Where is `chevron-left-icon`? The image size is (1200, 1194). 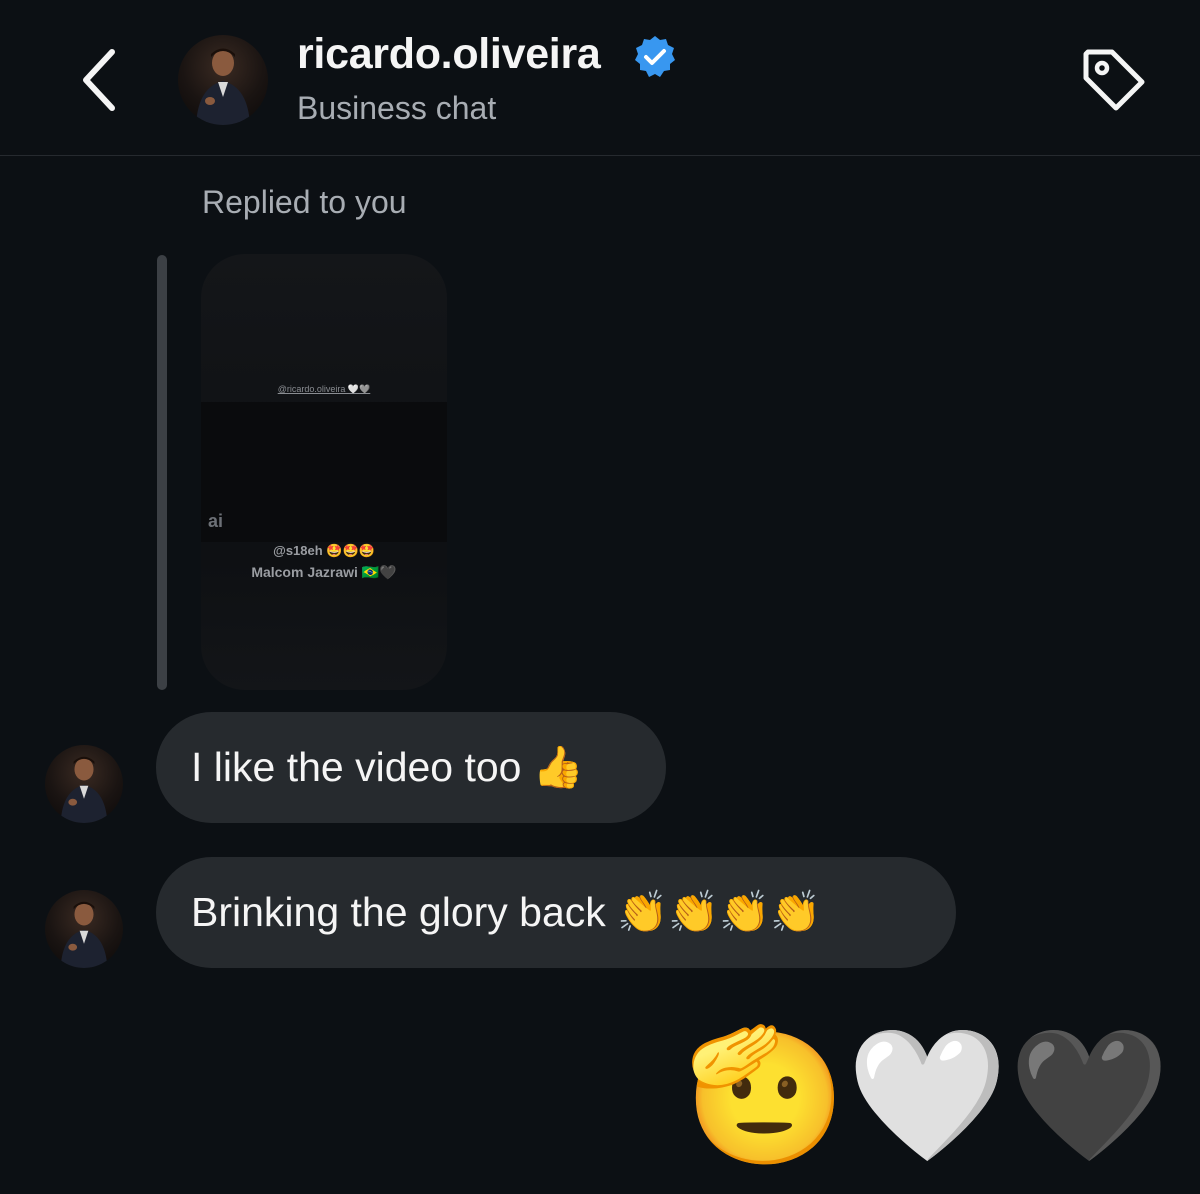
chevron-left-icon is located at coordinates (99, 80).